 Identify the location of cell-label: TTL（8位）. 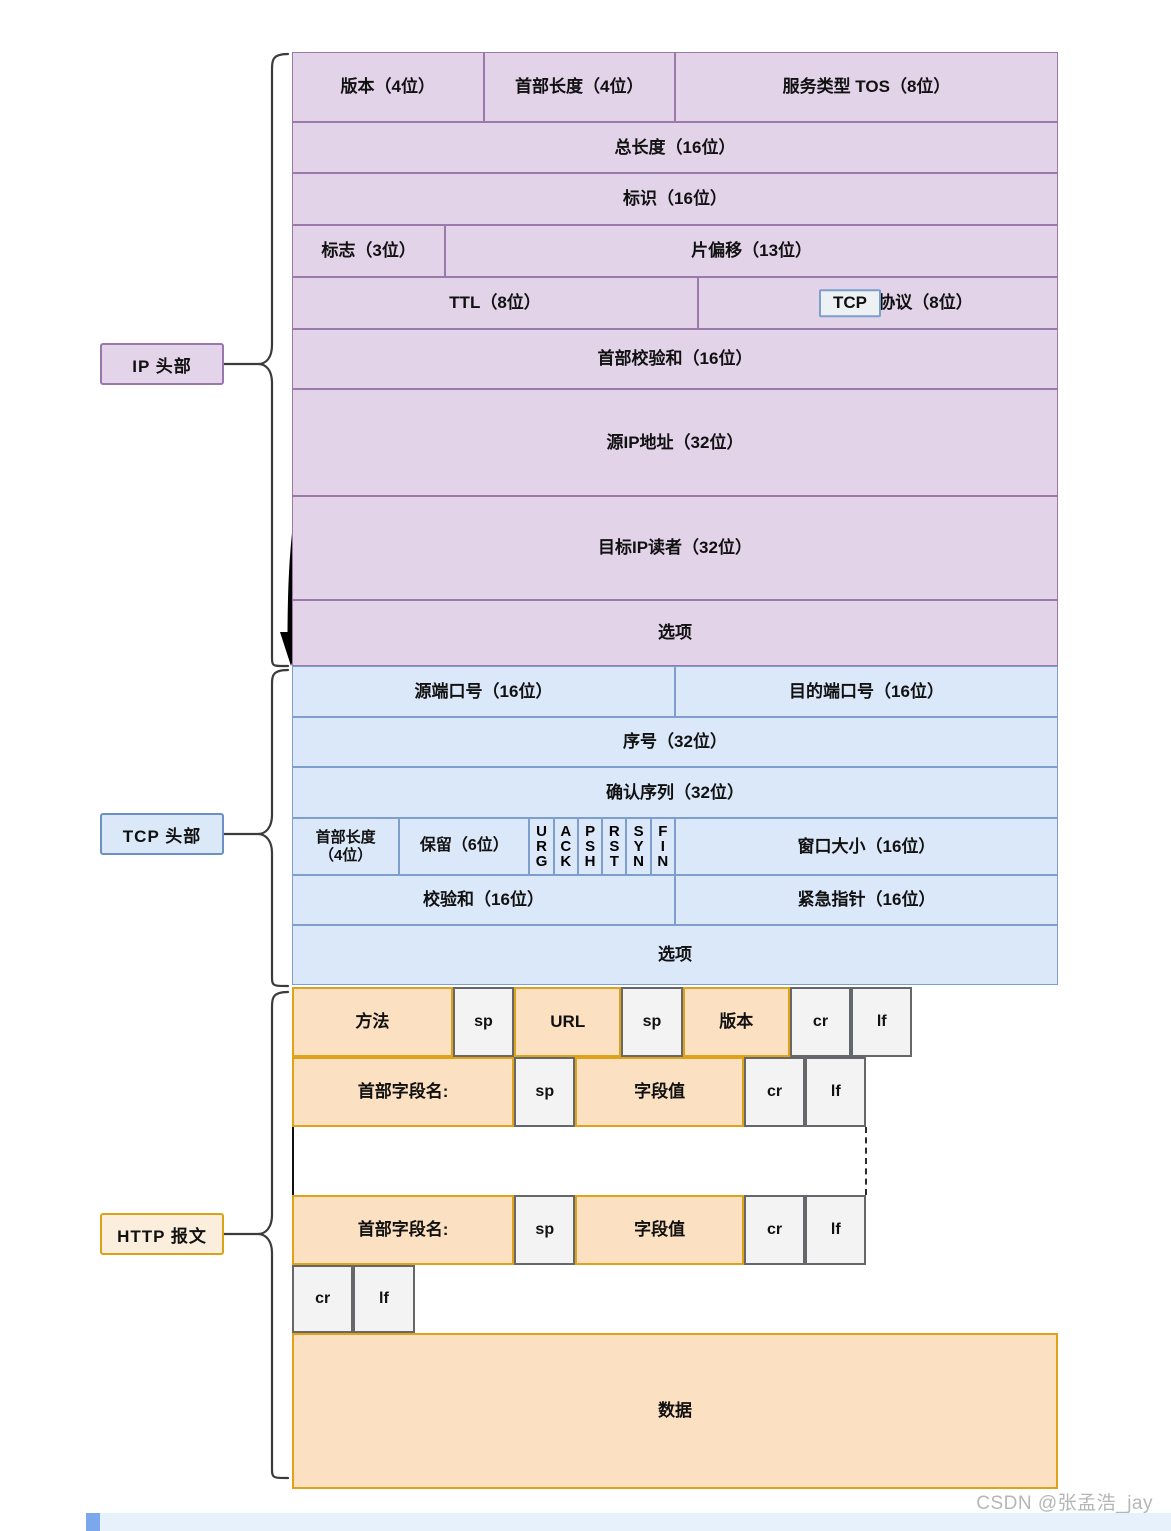
(495, 303).